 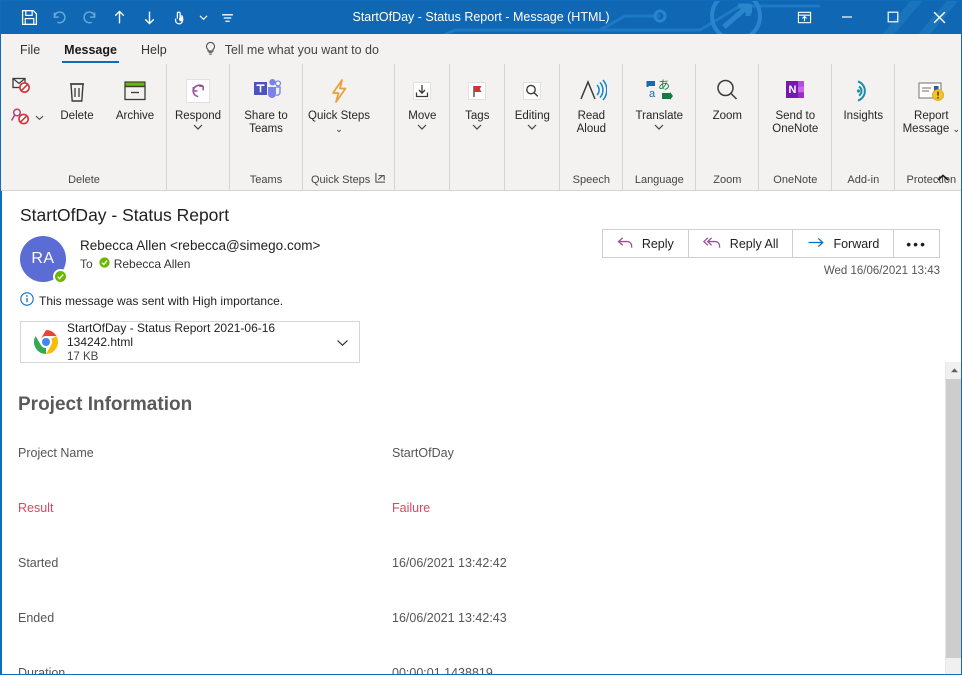 I want to click on undo-button, so click(x=59, y=17).